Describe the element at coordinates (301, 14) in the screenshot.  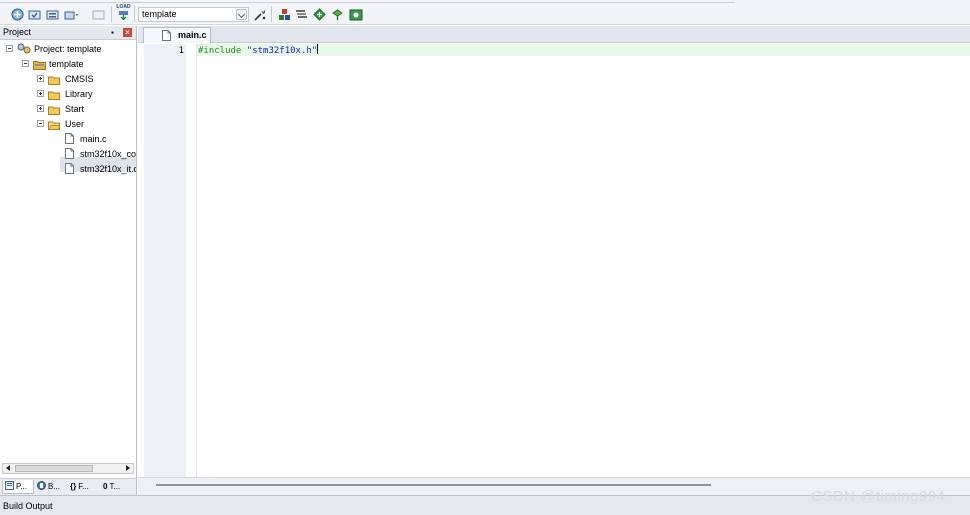
I see `select-packs-icon` at that location.